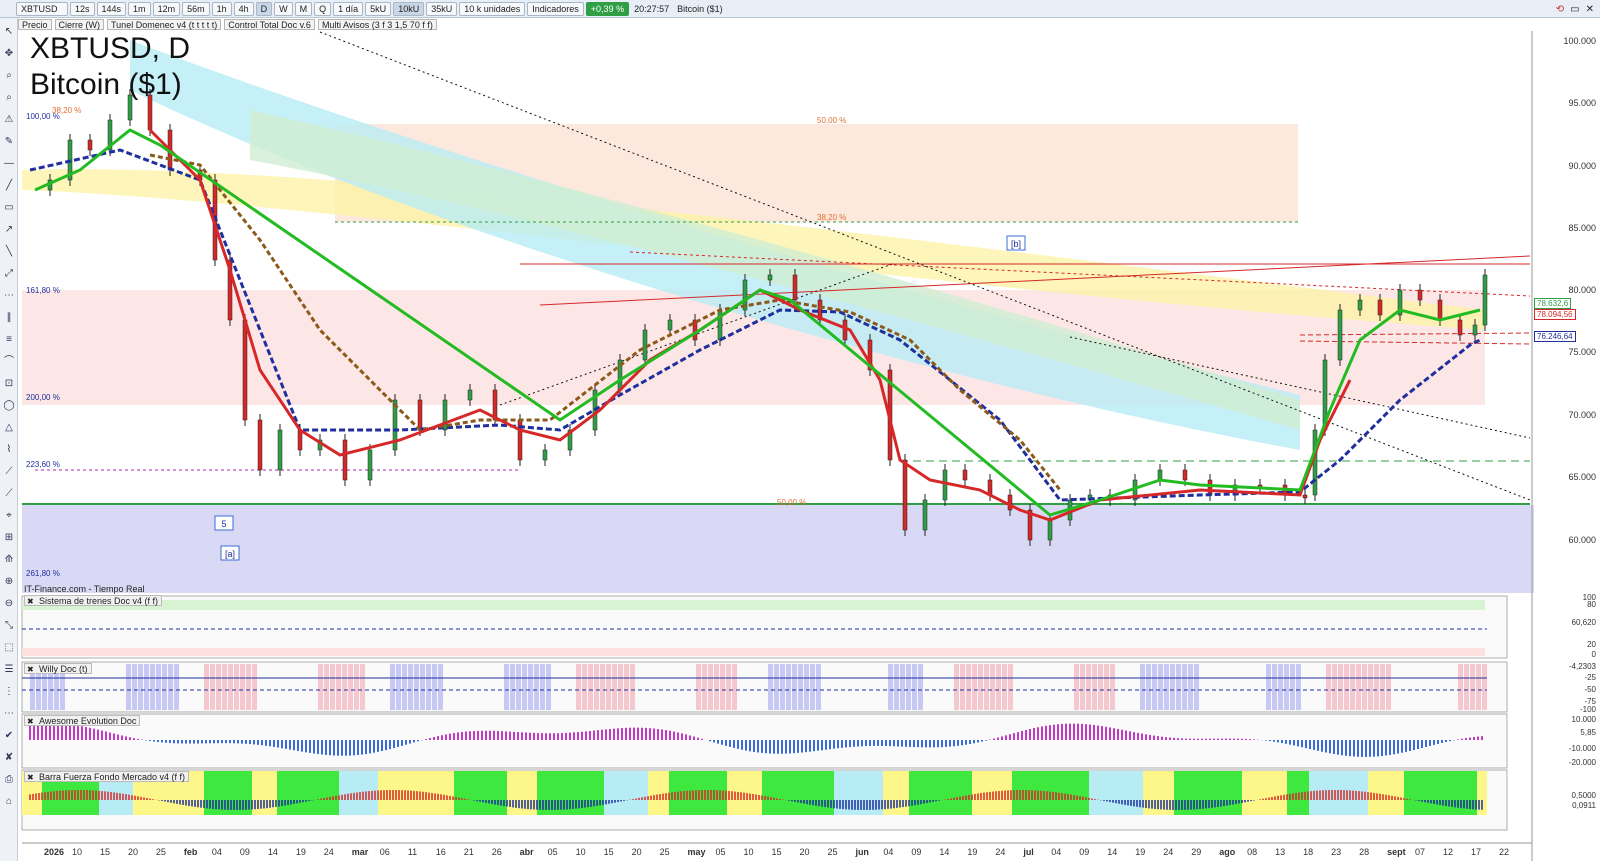 Image resolution: width=1600 pixels, height=861 pixels. I want to click on panel-label-willy: ✖ Willy Doc (t), so click(58, 668).